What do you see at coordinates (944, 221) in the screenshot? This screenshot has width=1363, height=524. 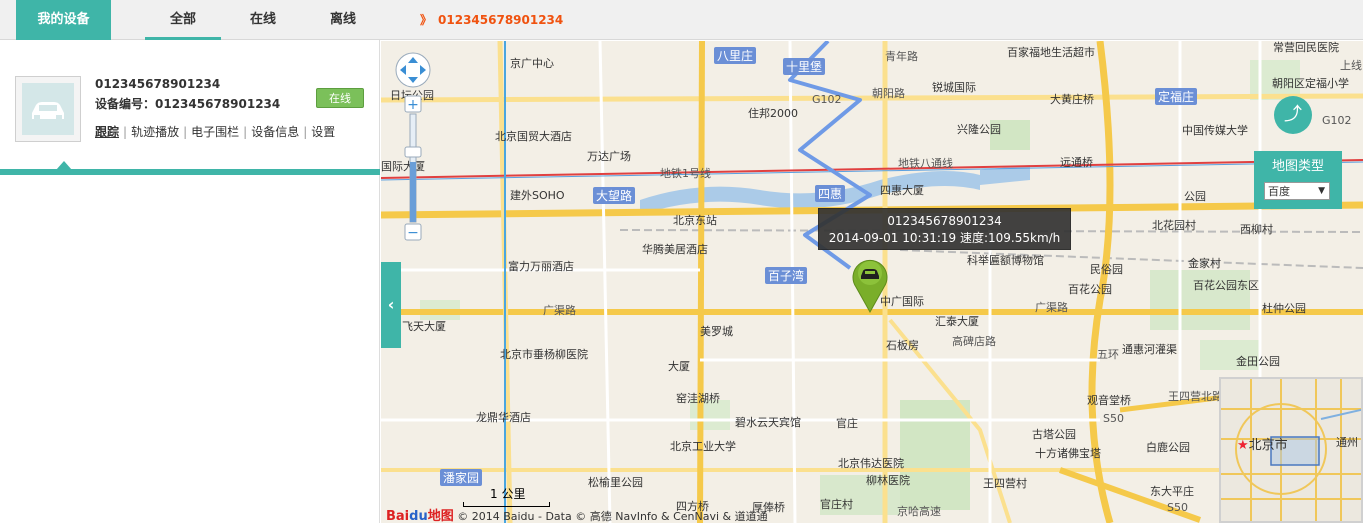 I see `popup-device-id: 012345678901234` at bounding box center [944, 221].